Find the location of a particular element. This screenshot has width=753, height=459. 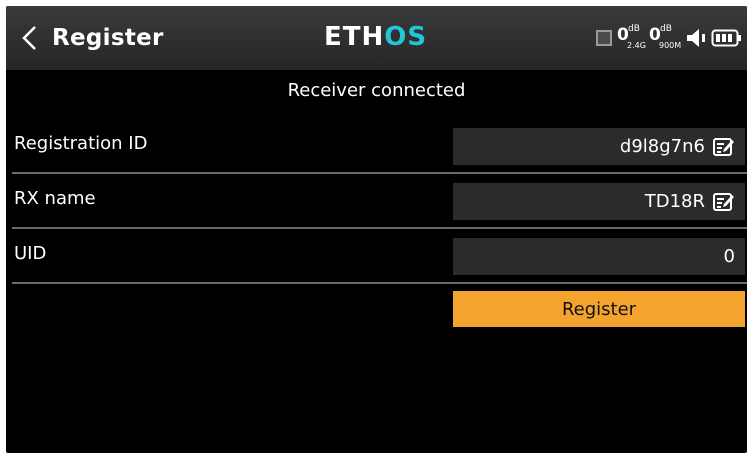

rx-name-row: RX name TD18R is located at coordinates (376, 200).